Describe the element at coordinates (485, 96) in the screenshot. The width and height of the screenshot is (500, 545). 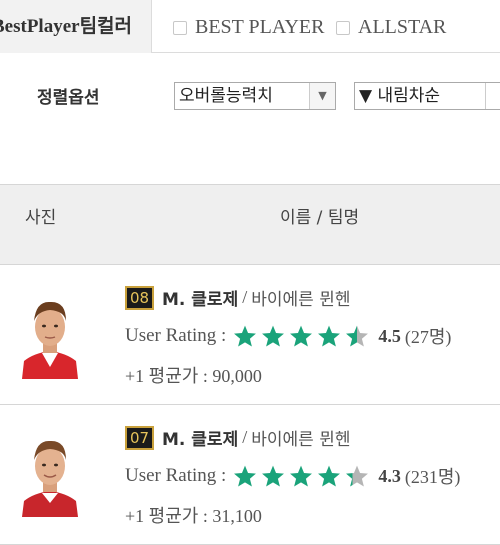
I see `select-divider` at that location.